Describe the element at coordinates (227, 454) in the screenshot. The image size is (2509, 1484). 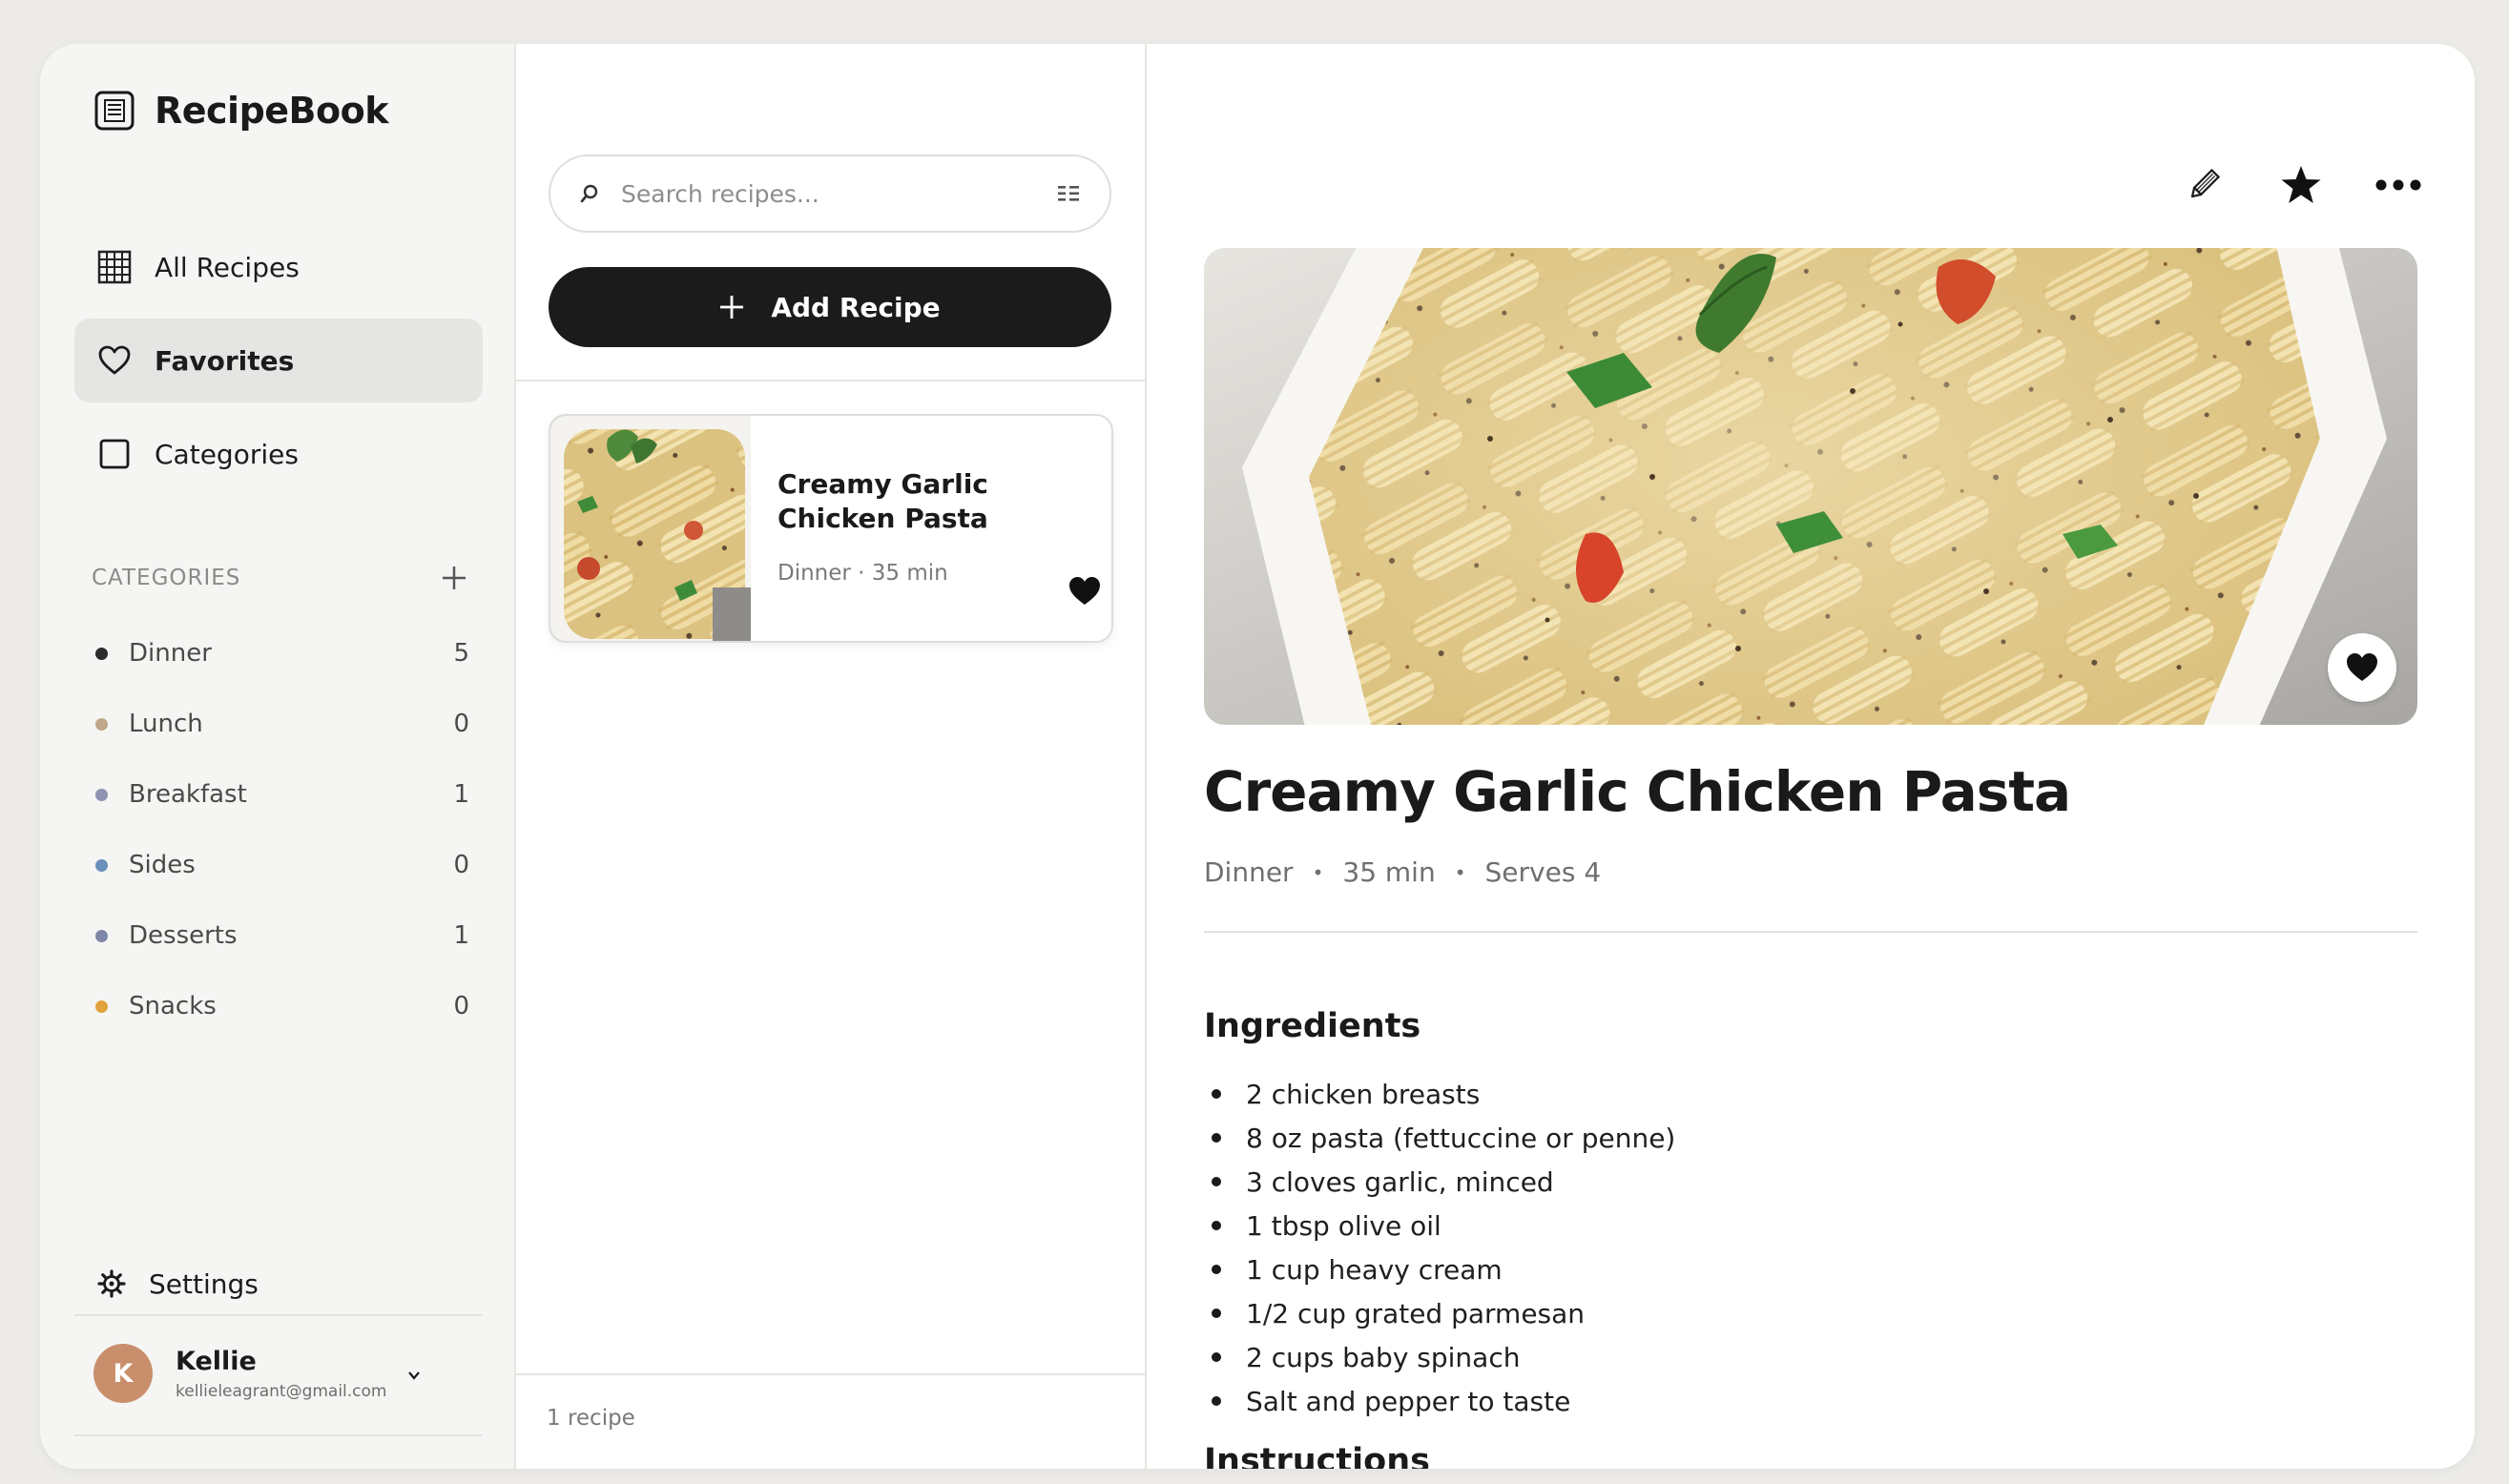
I see `nav-label: Categories` at that location.